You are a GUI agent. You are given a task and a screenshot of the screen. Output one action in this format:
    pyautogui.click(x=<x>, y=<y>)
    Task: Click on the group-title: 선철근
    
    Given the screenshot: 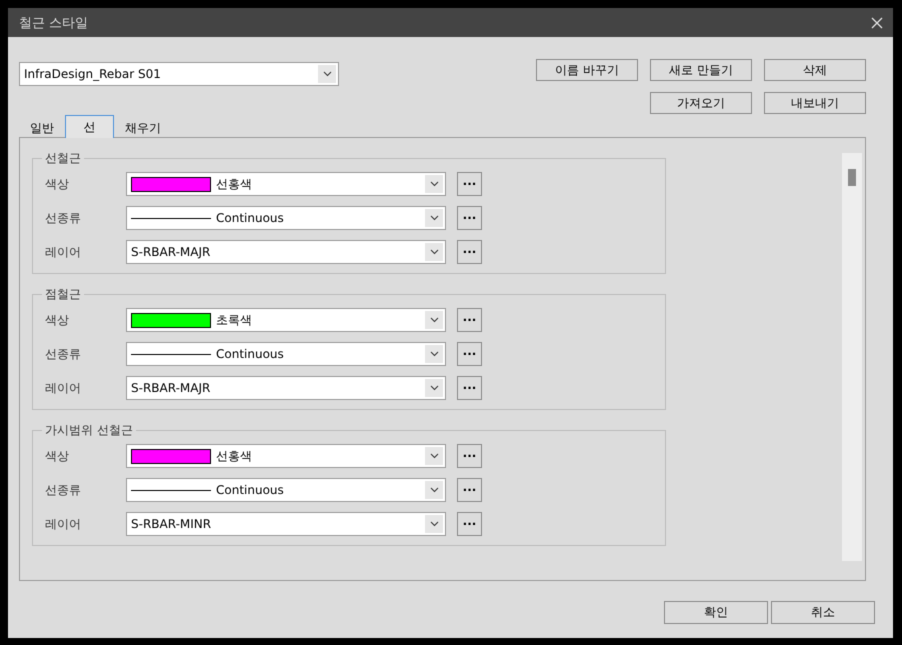 What is the action you would take?
    pyautogui.click(x=63, y=158)
    